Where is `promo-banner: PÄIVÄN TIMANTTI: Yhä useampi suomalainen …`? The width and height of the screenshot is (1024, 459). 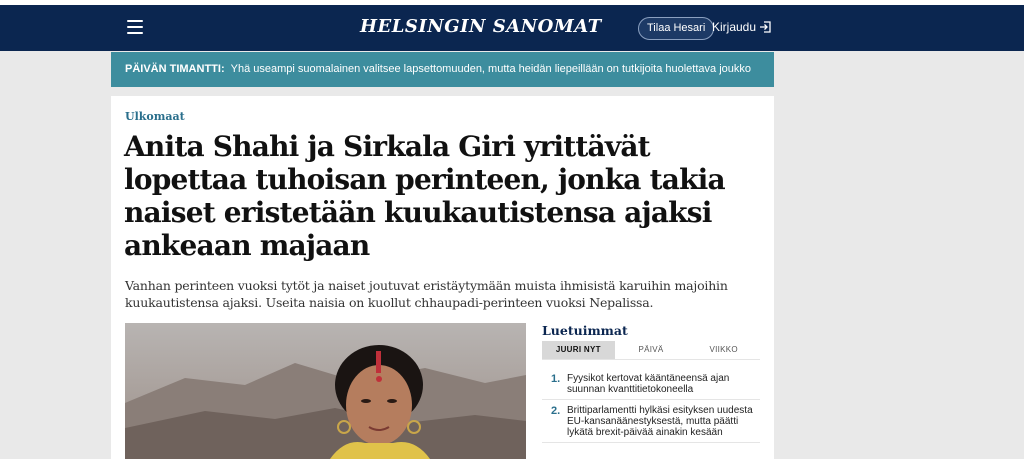 promo-banner: PÄIVÄN TIMANTTI: Yhä useampi suomalainen … is located at coordinates (442, 69).